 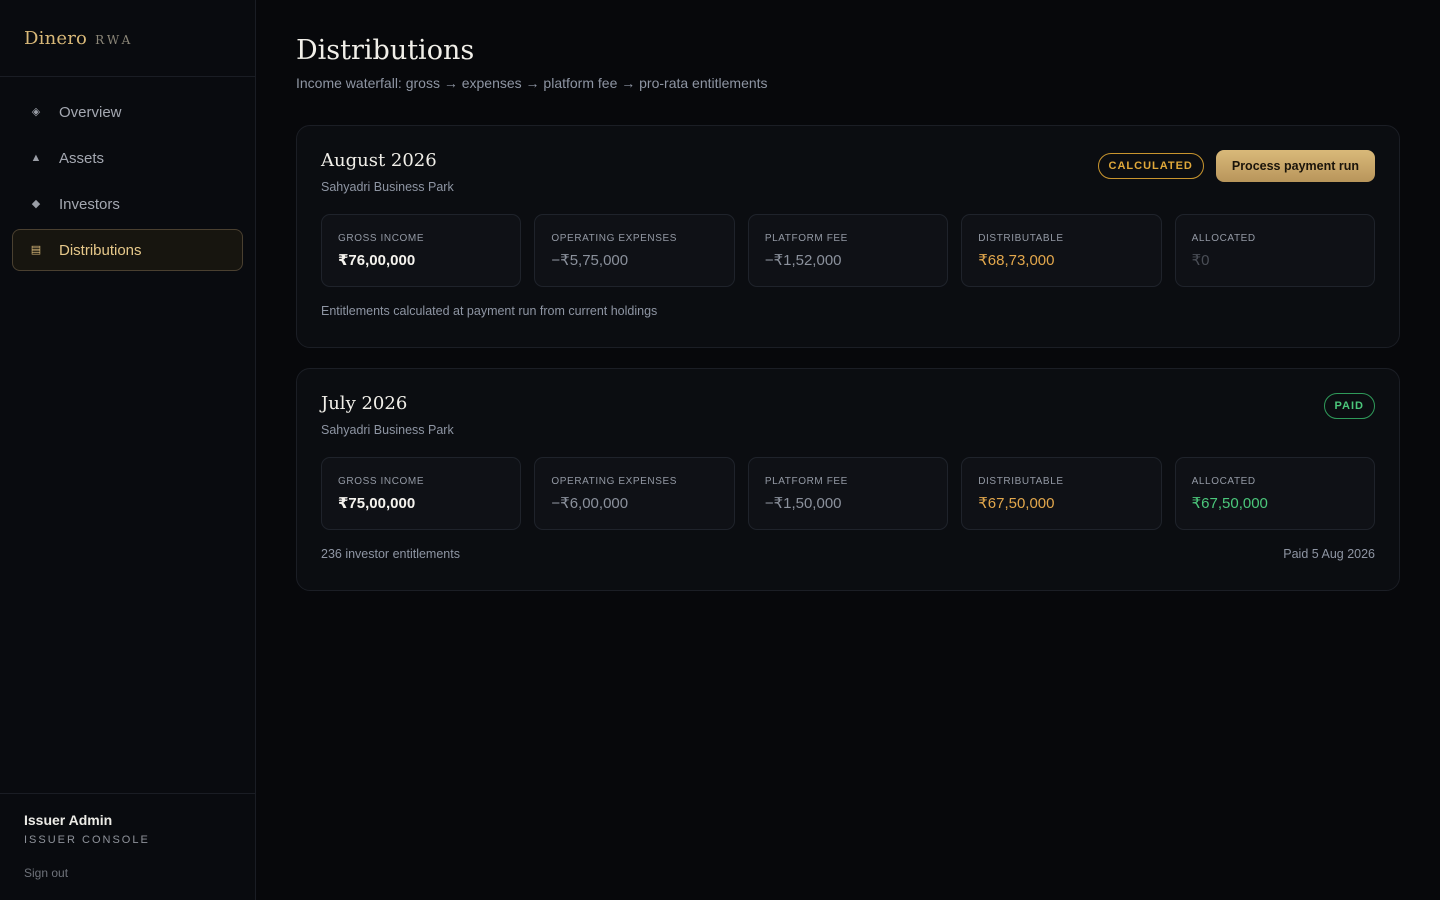 I want to click on sidebar-item-distributions: ▤ Distributions, so click(x=127, y=250).